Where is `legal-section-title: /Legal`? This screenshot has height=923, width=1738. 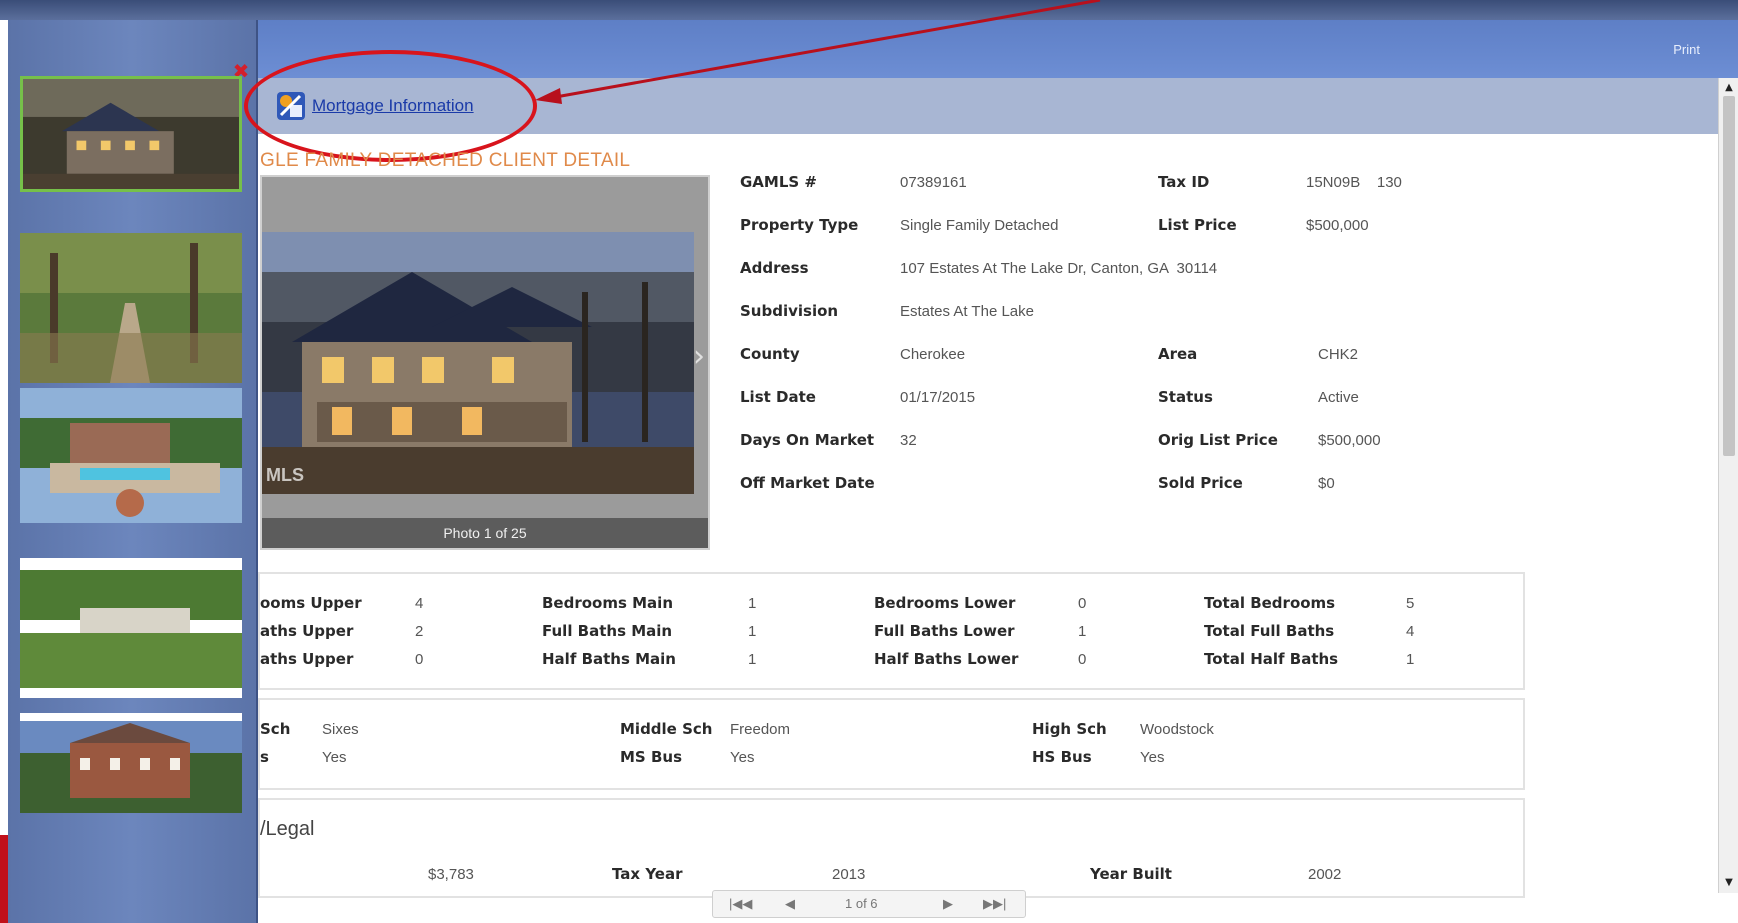
legal-section-title: /Legal is located at coordinates (287, 829).